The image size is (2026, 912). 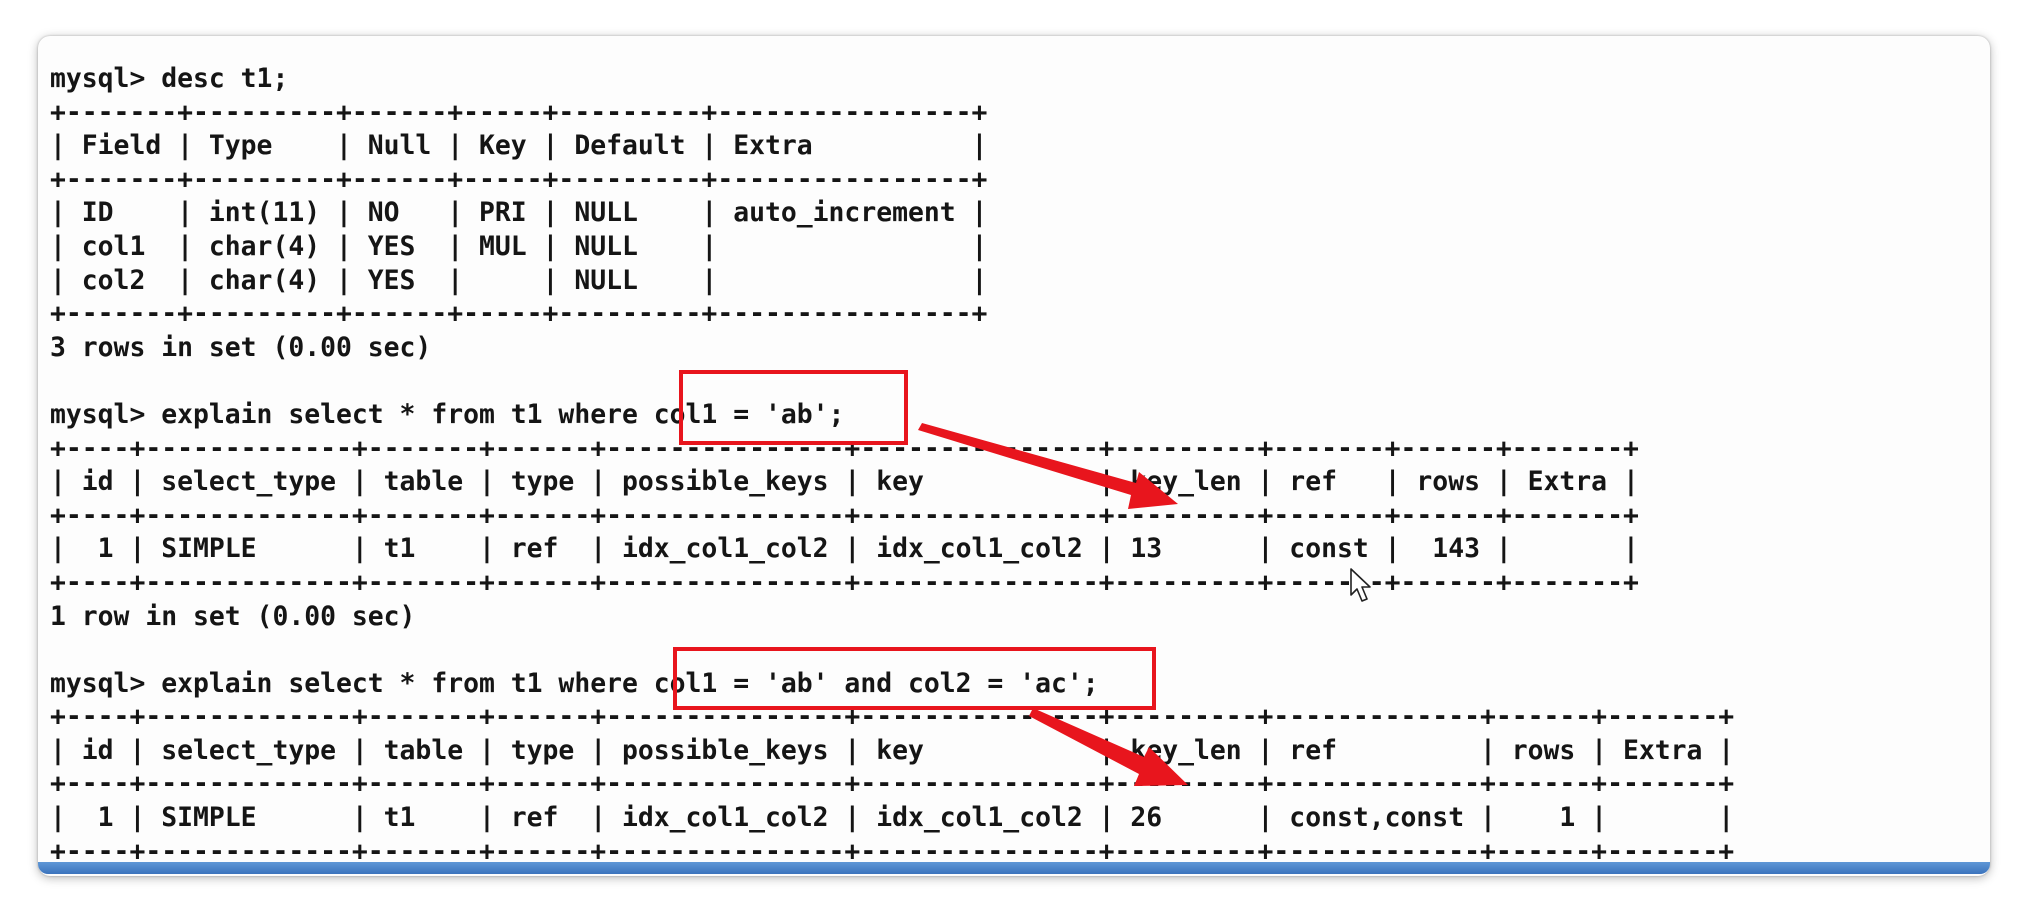 I want to click on terminal-line: | col1 | char(4) | YES | MUL | NULL | |, so click(x=519, y=246).